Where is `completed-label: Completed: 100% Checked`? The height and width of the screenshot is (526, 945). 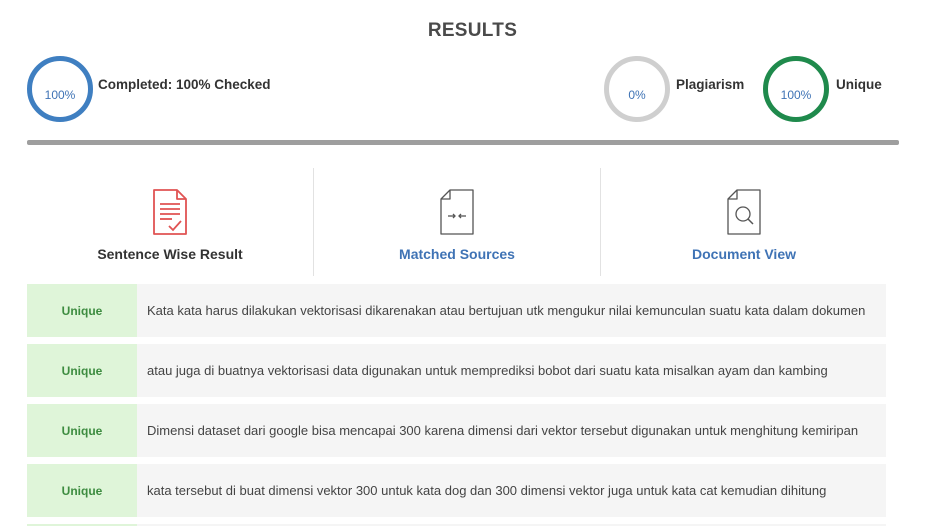 completed-label: Completed: 100% Checked is located at coordinates (184, 84).